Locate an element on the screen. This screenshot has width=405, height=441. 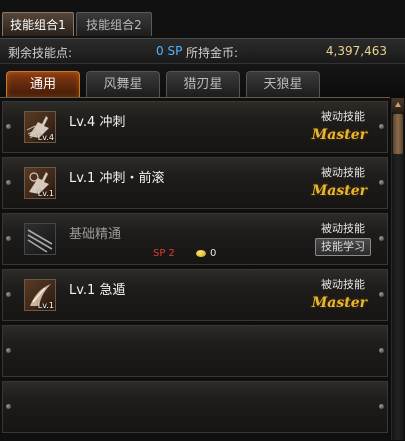
tab-sirius: 天狼星 is located at coordinates (283, 84).